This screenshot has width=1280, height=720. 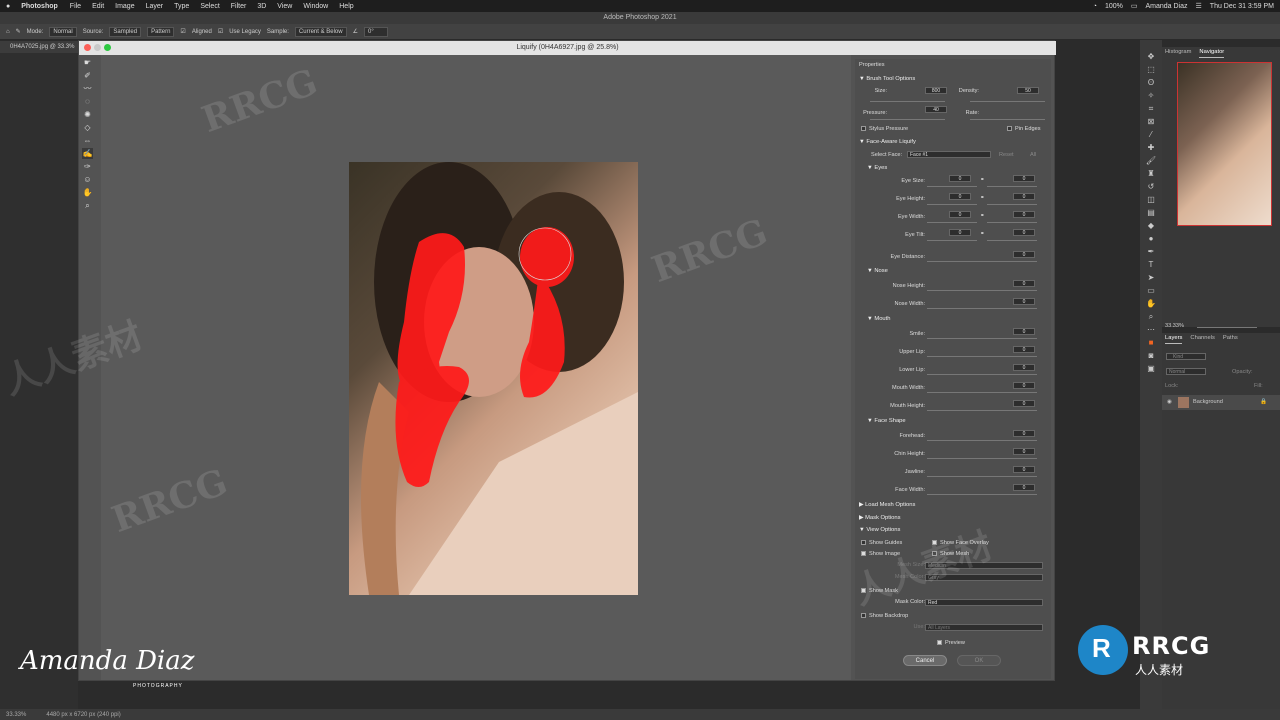 What do you see at coordinates (63, 31) in the screenshot?
I see `mode-select: Normal` at bounding box center [63, 31].